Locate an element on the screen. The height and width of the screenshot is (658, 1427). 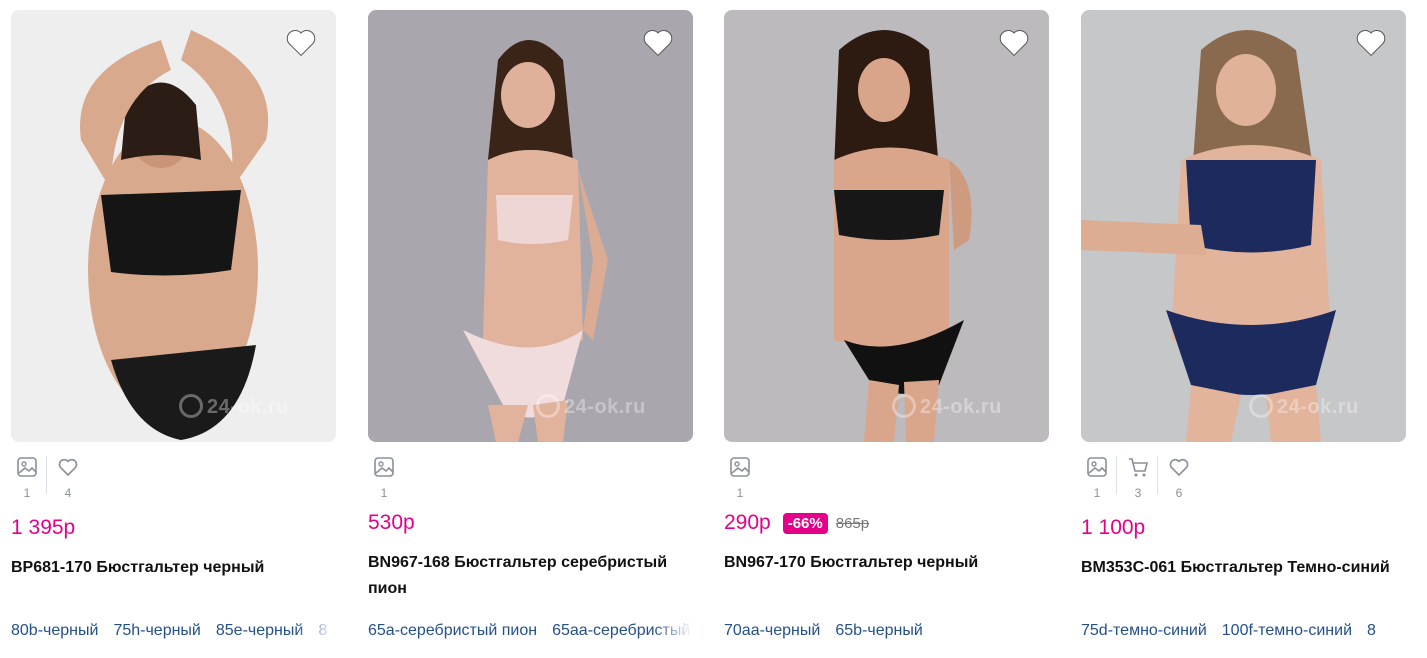
price-row: 290р -66% 865р is located at coordinates (796, 523).